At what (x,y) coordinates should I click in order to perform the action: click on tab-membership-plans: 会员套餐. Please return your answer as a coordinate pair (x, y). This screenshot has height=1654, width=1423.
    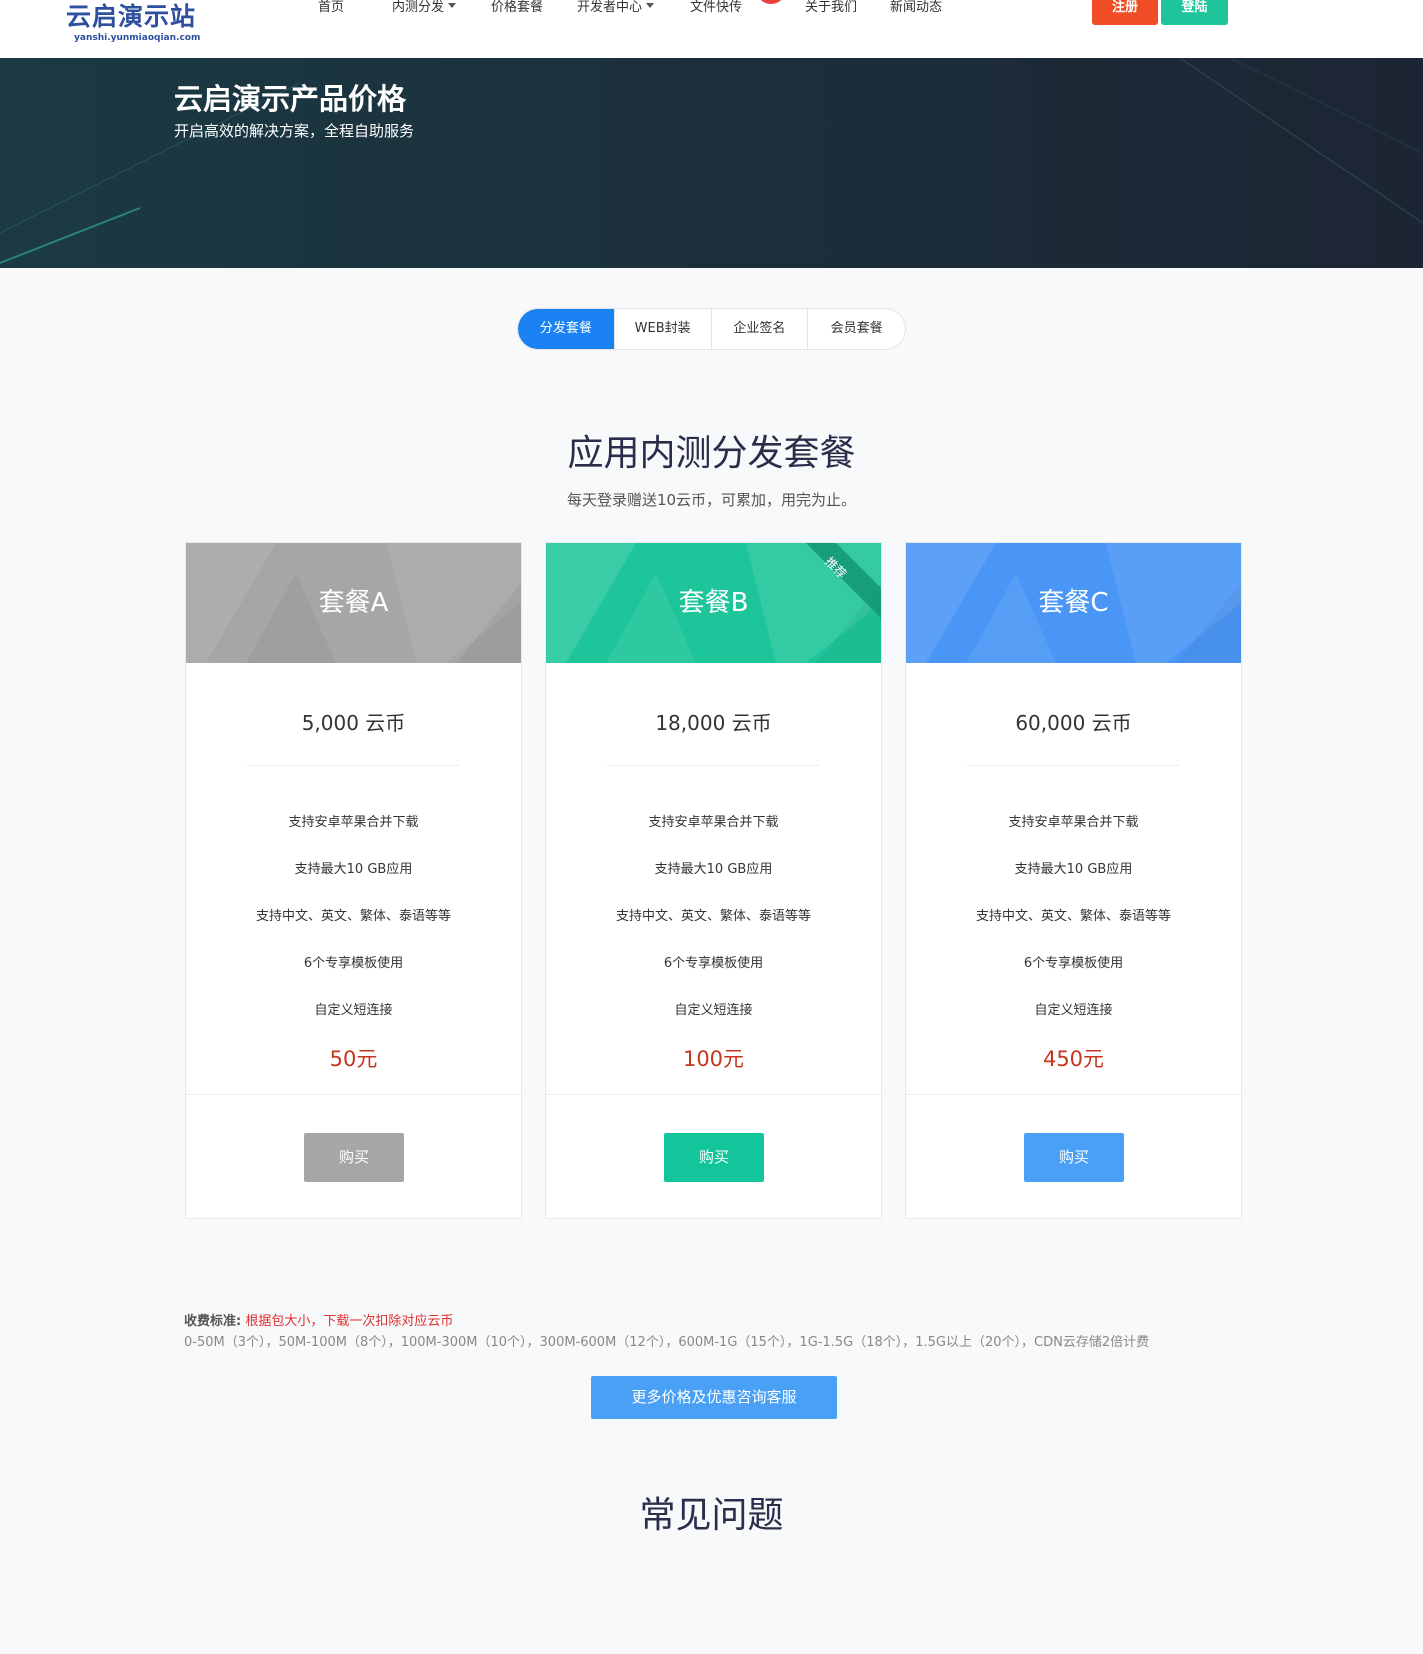
    Looking at the image, I should click on (856, 329).